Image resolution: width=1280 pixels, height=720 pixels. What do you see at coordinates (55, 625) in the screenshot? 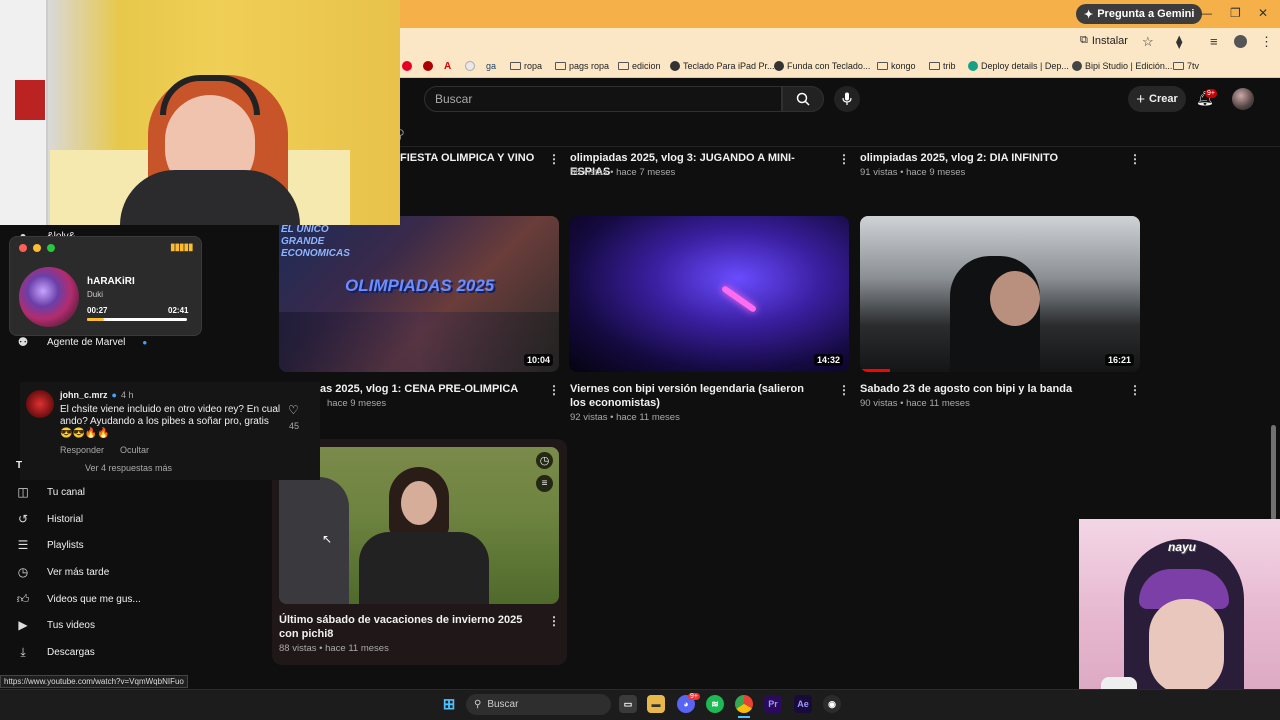
I see `sidebar-item-your-videos: ▶ Tus videos` at bounding box center [55, 625].